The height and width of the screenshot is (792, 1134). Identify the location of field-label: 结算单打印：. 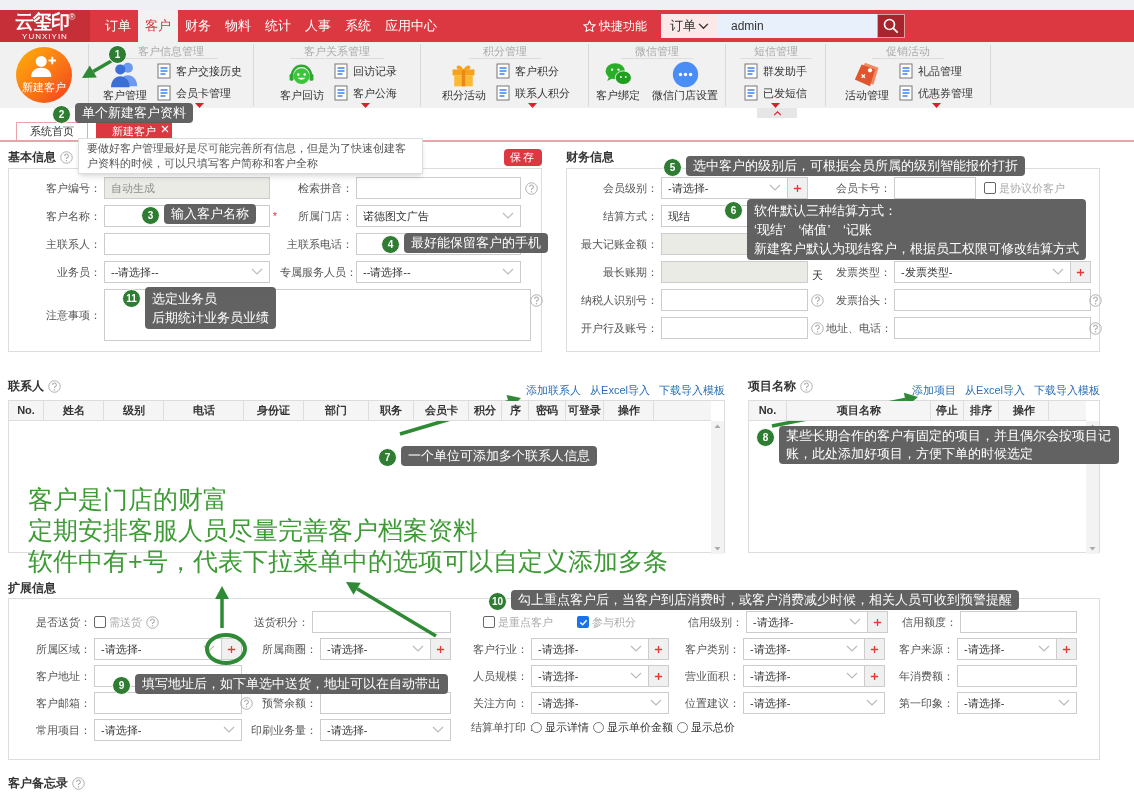
(501, 727).